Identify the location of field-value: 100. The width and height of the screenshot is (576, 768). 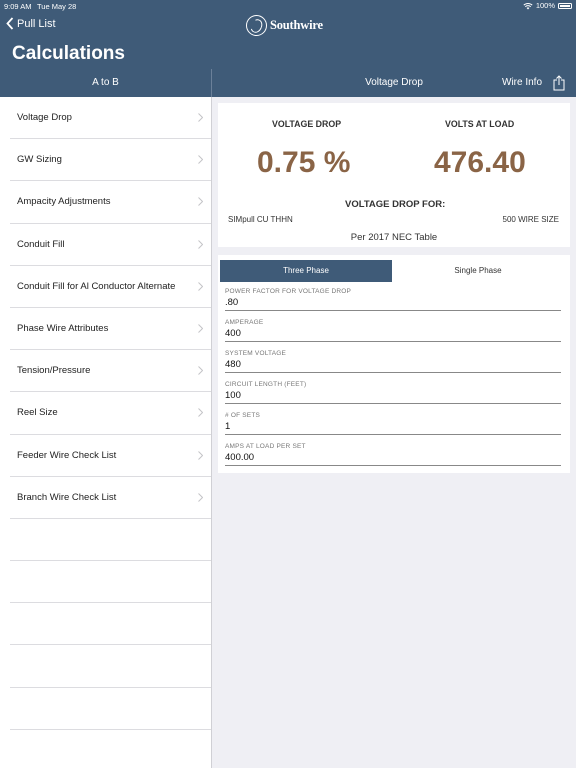
(233, 395).